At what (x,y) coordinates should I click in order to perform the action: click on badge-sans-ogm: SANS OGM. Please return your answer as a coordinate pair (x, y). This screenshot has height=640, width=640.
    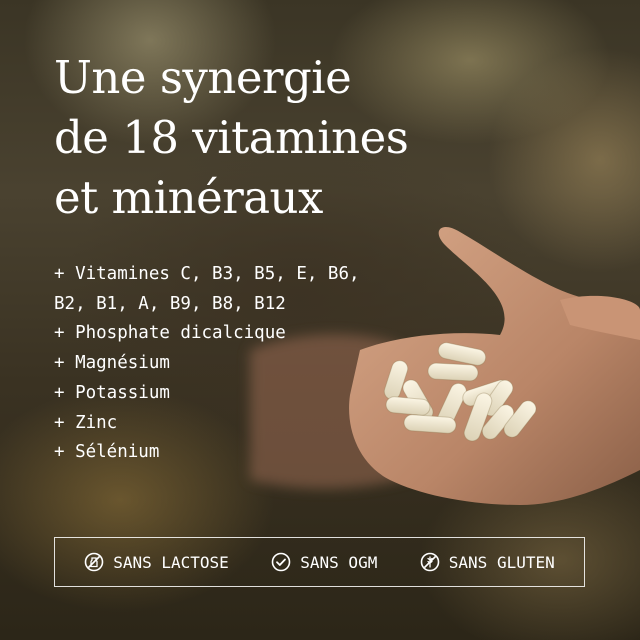
    Looking at the image, I should click on (324, 562).